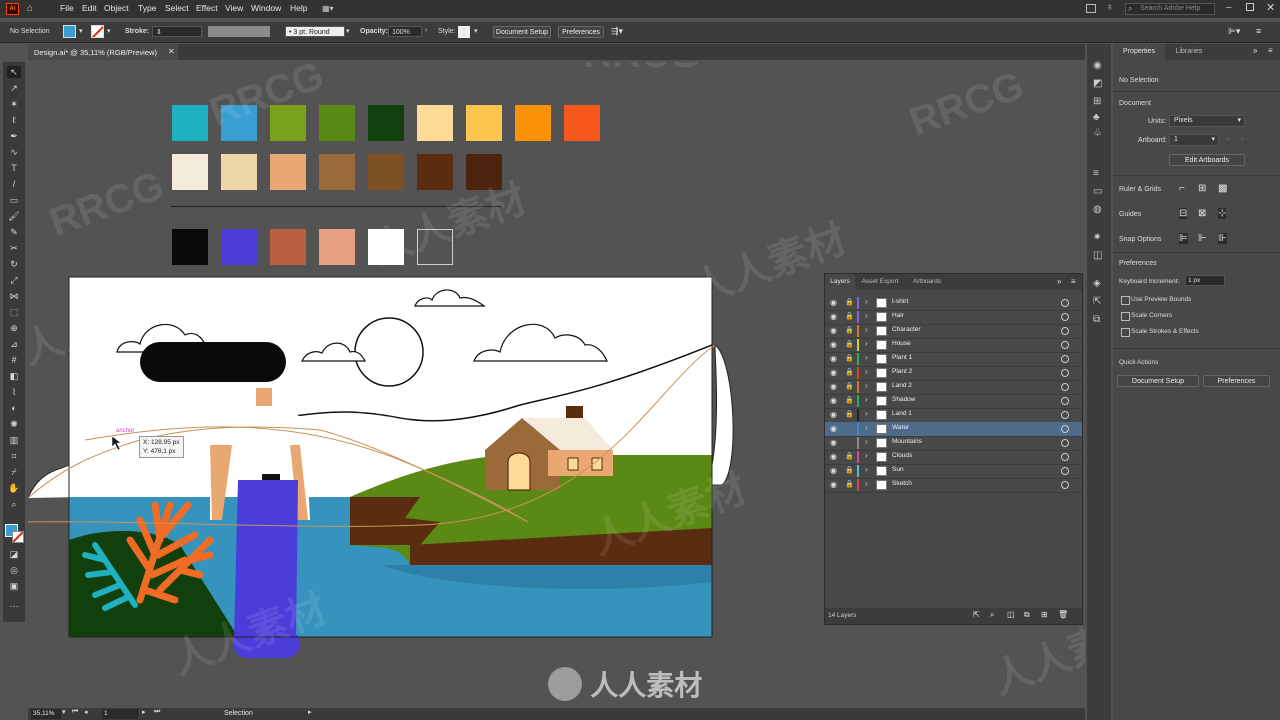 This screenshot has height=720, width=1280. Describe the element at coordinates (1236, 381) in the screenshot. I see `quick-preferences-button: Preferences` at that location.